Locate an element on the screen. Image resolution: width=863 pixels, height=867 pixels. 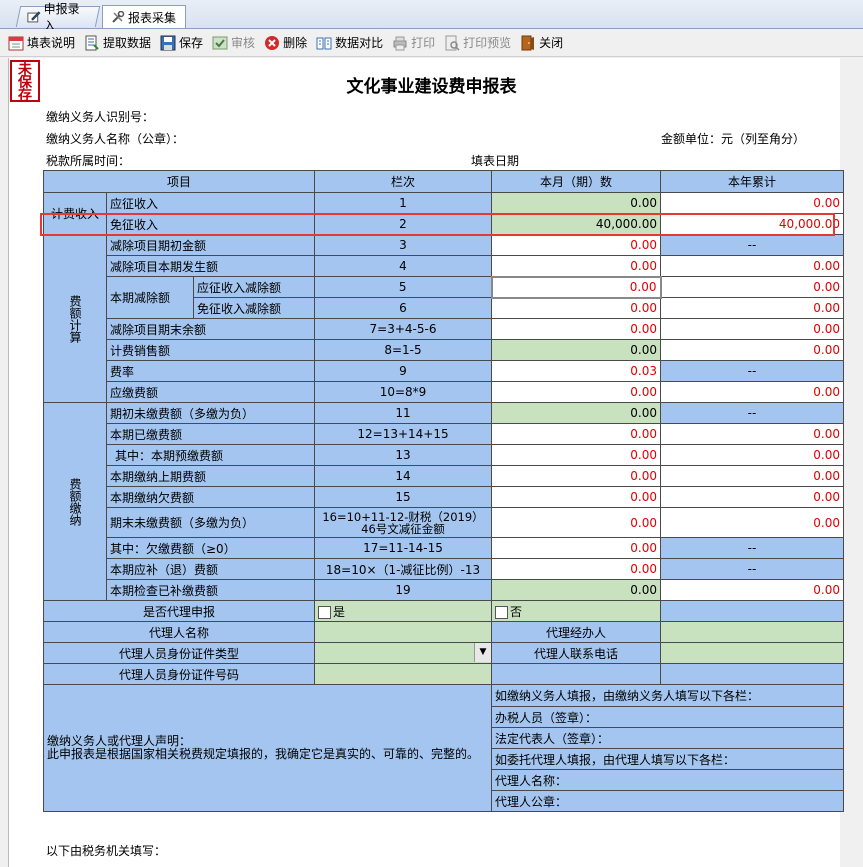
agent-handler-label: 代理经办人 is located at coordinates (576, 632).